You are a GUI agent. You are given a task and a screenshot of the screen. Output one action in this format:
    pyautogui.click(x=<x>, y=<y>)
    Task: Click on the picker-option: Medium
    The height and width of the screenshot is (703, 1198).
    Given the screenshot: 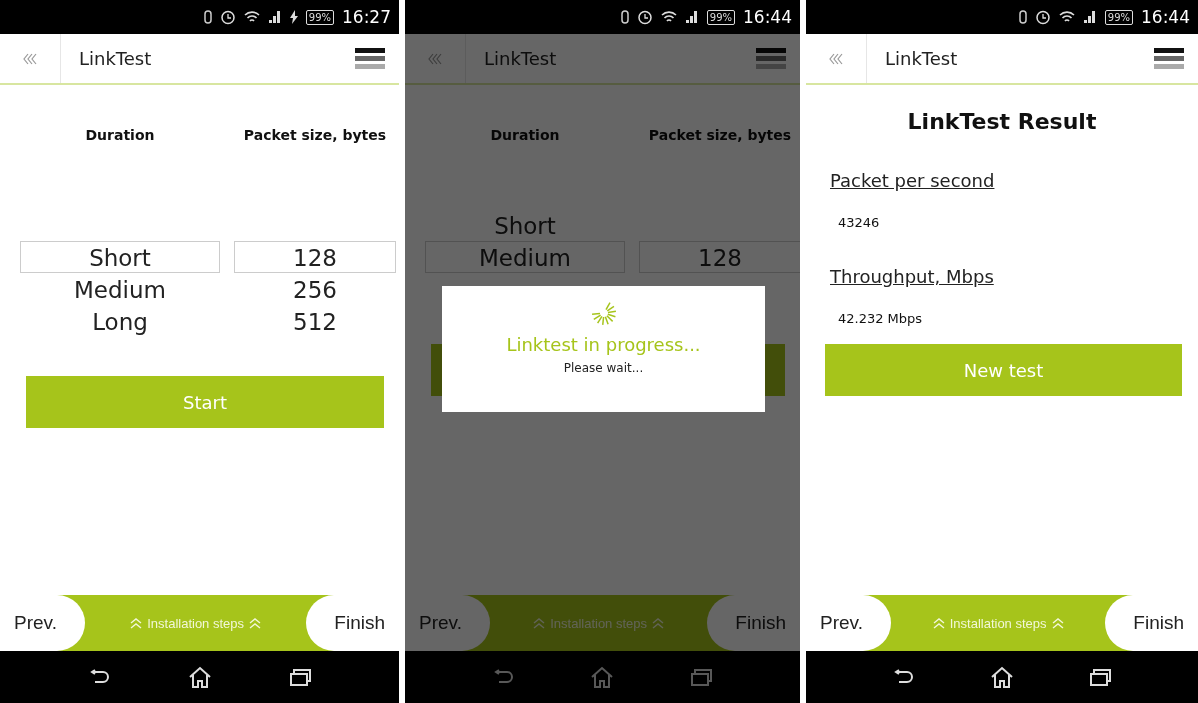 What is the action you would take?
    pyautogui.click(x=120, y=289)
    